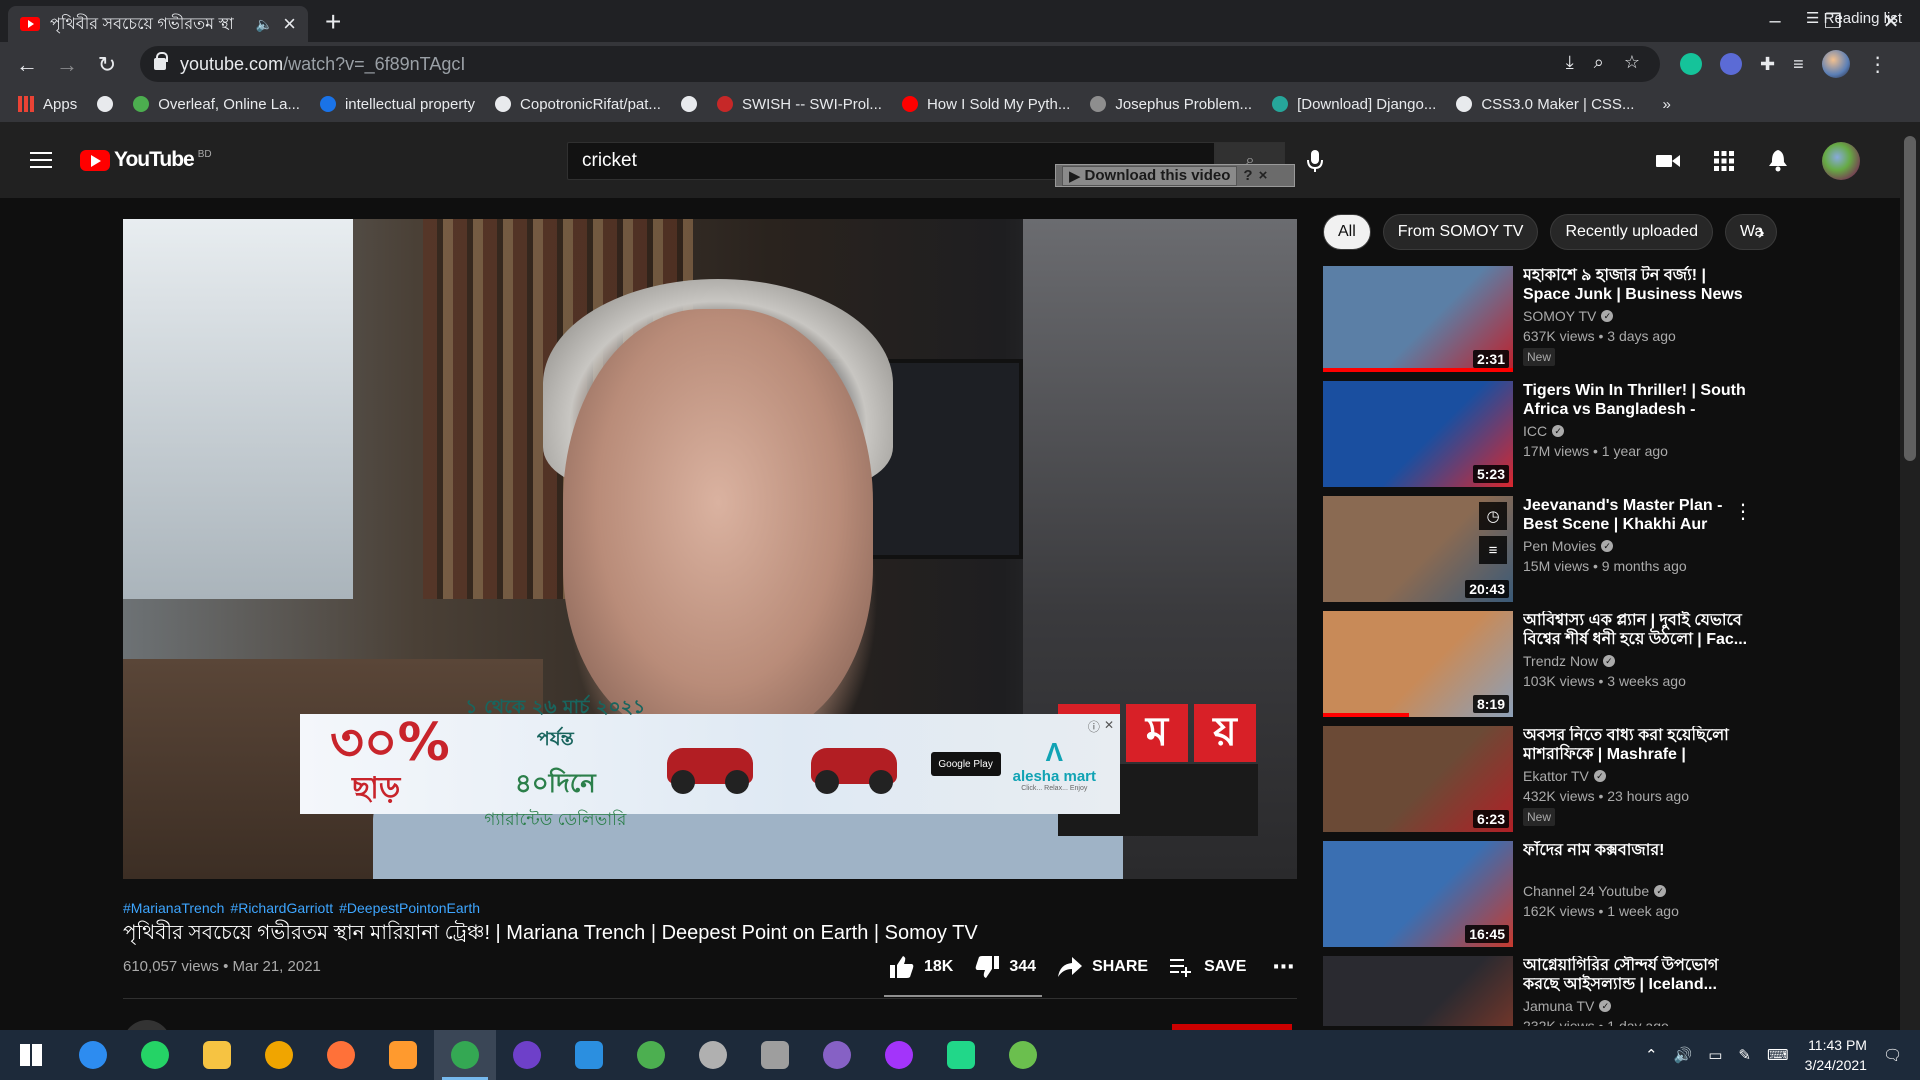  Describe the element at coordinates (281, 908) in the screenshot. I see `hashtag-link: #RichardGarriott` at that location.